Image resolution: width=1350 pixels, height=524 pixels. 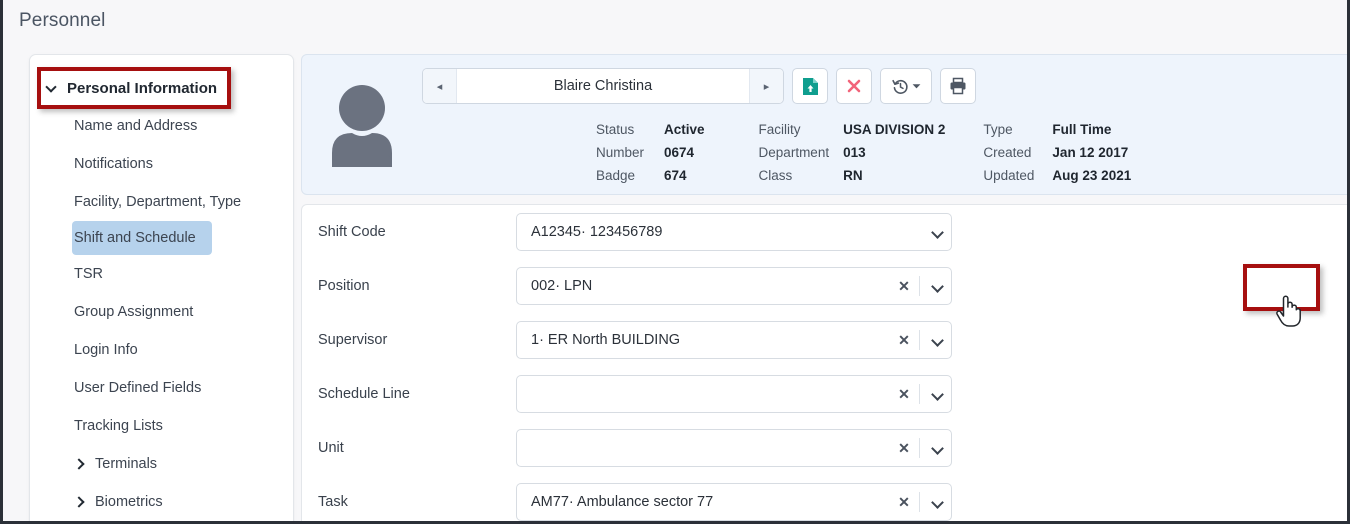 What do you see at coordinates (775, 175) in the screenshot?
I see `summary-label: Class` at bounding box center [775, 175].